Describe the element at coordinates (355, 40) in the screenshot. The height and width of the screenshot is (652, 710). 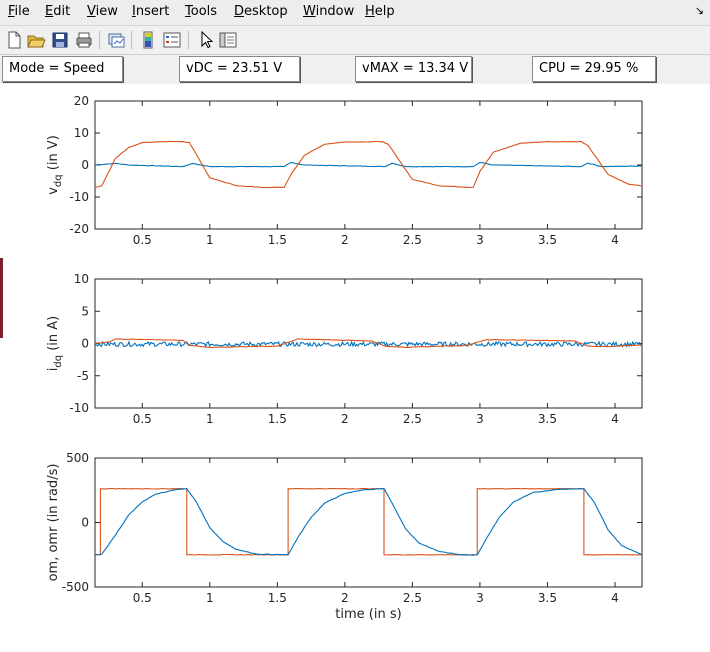
I see `toolbar` at that location.